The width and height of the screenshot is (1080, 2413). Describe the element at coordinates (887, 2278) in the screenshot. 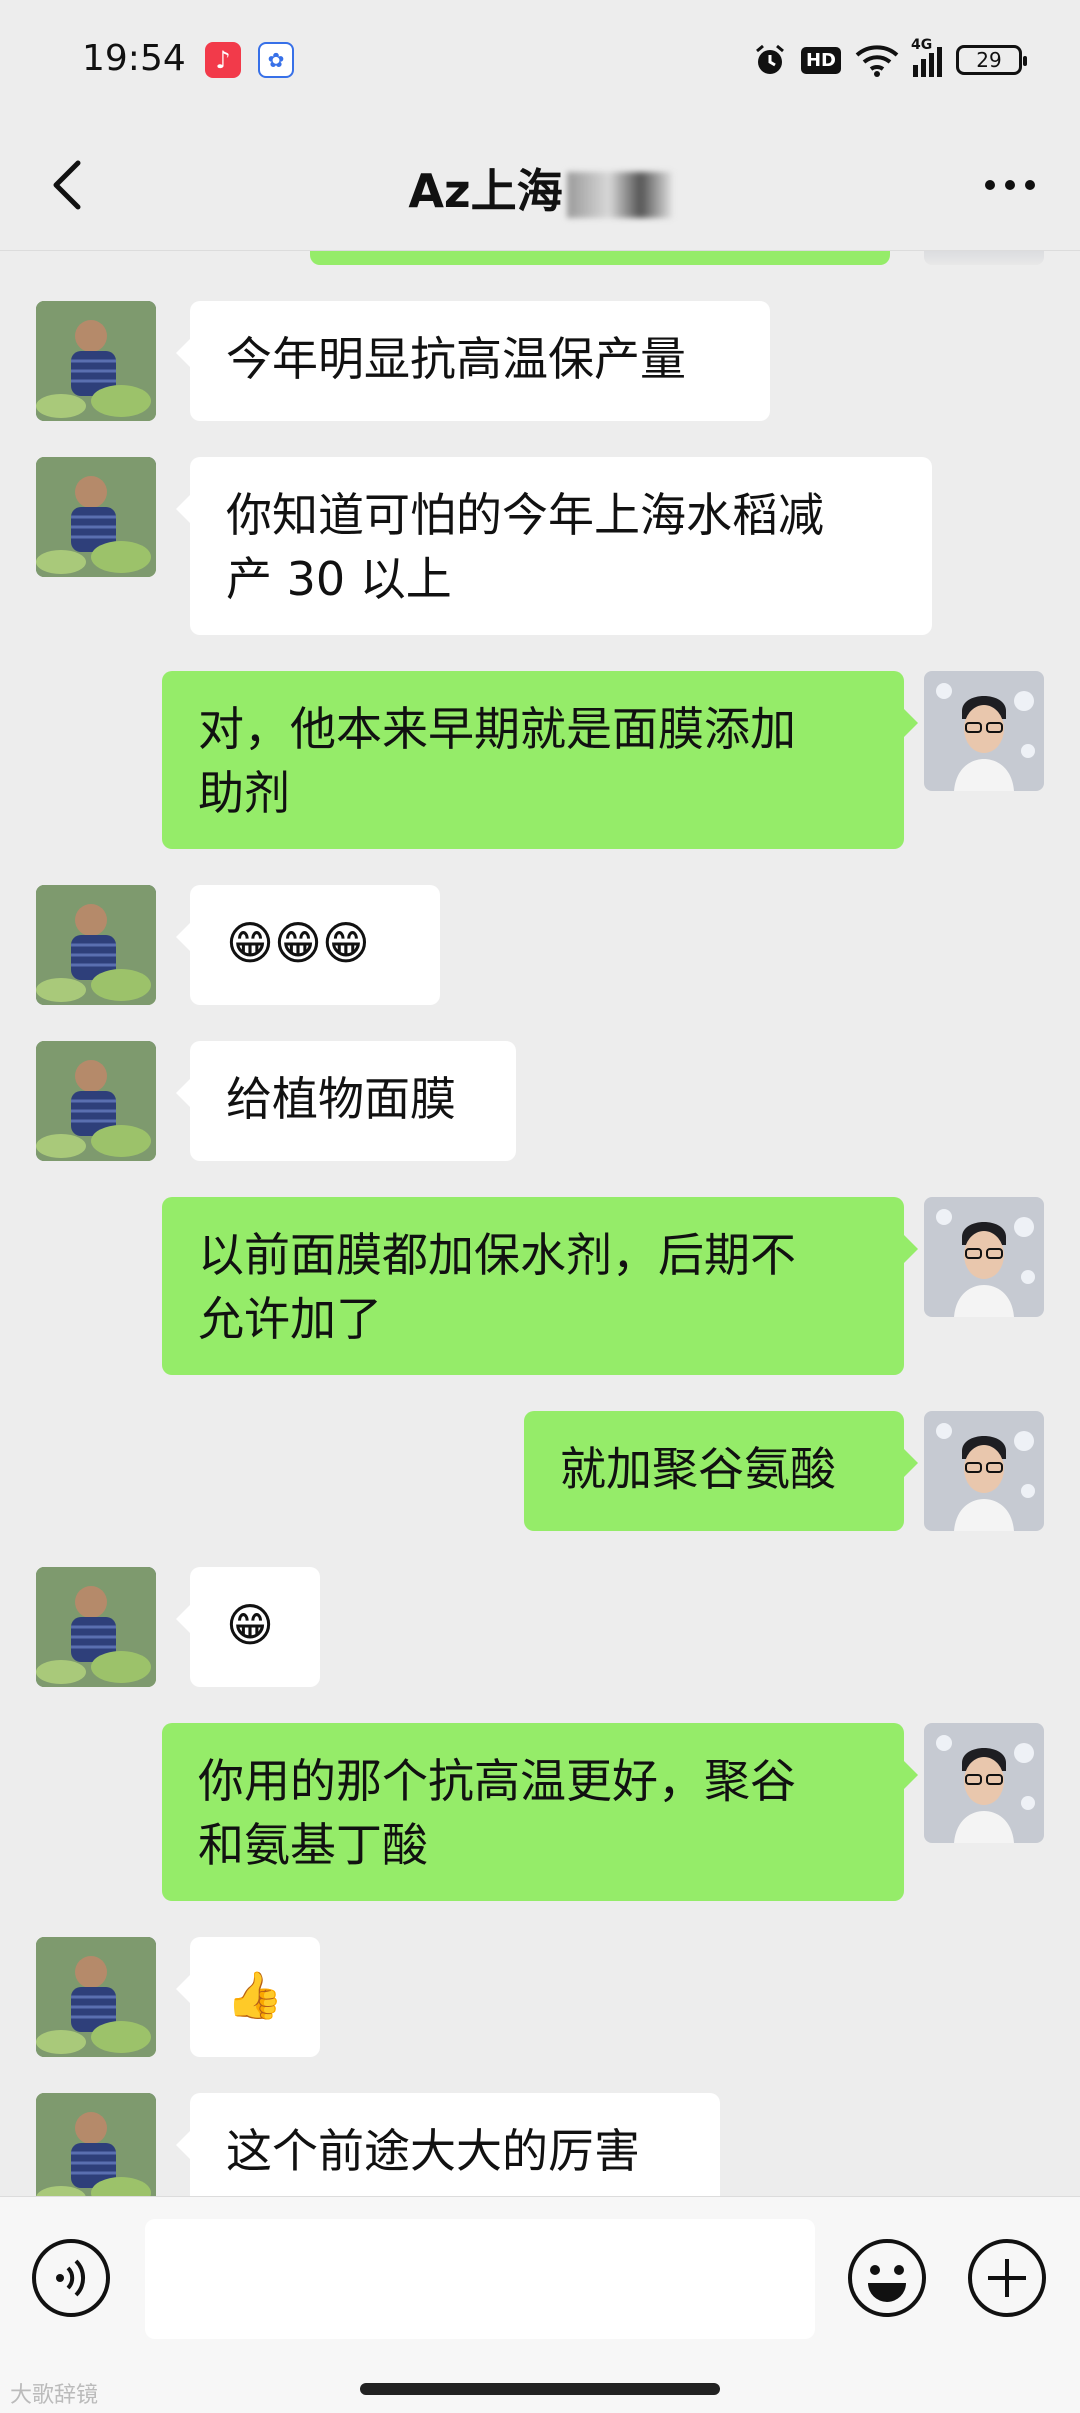

I see `emoji-icon` at that location.